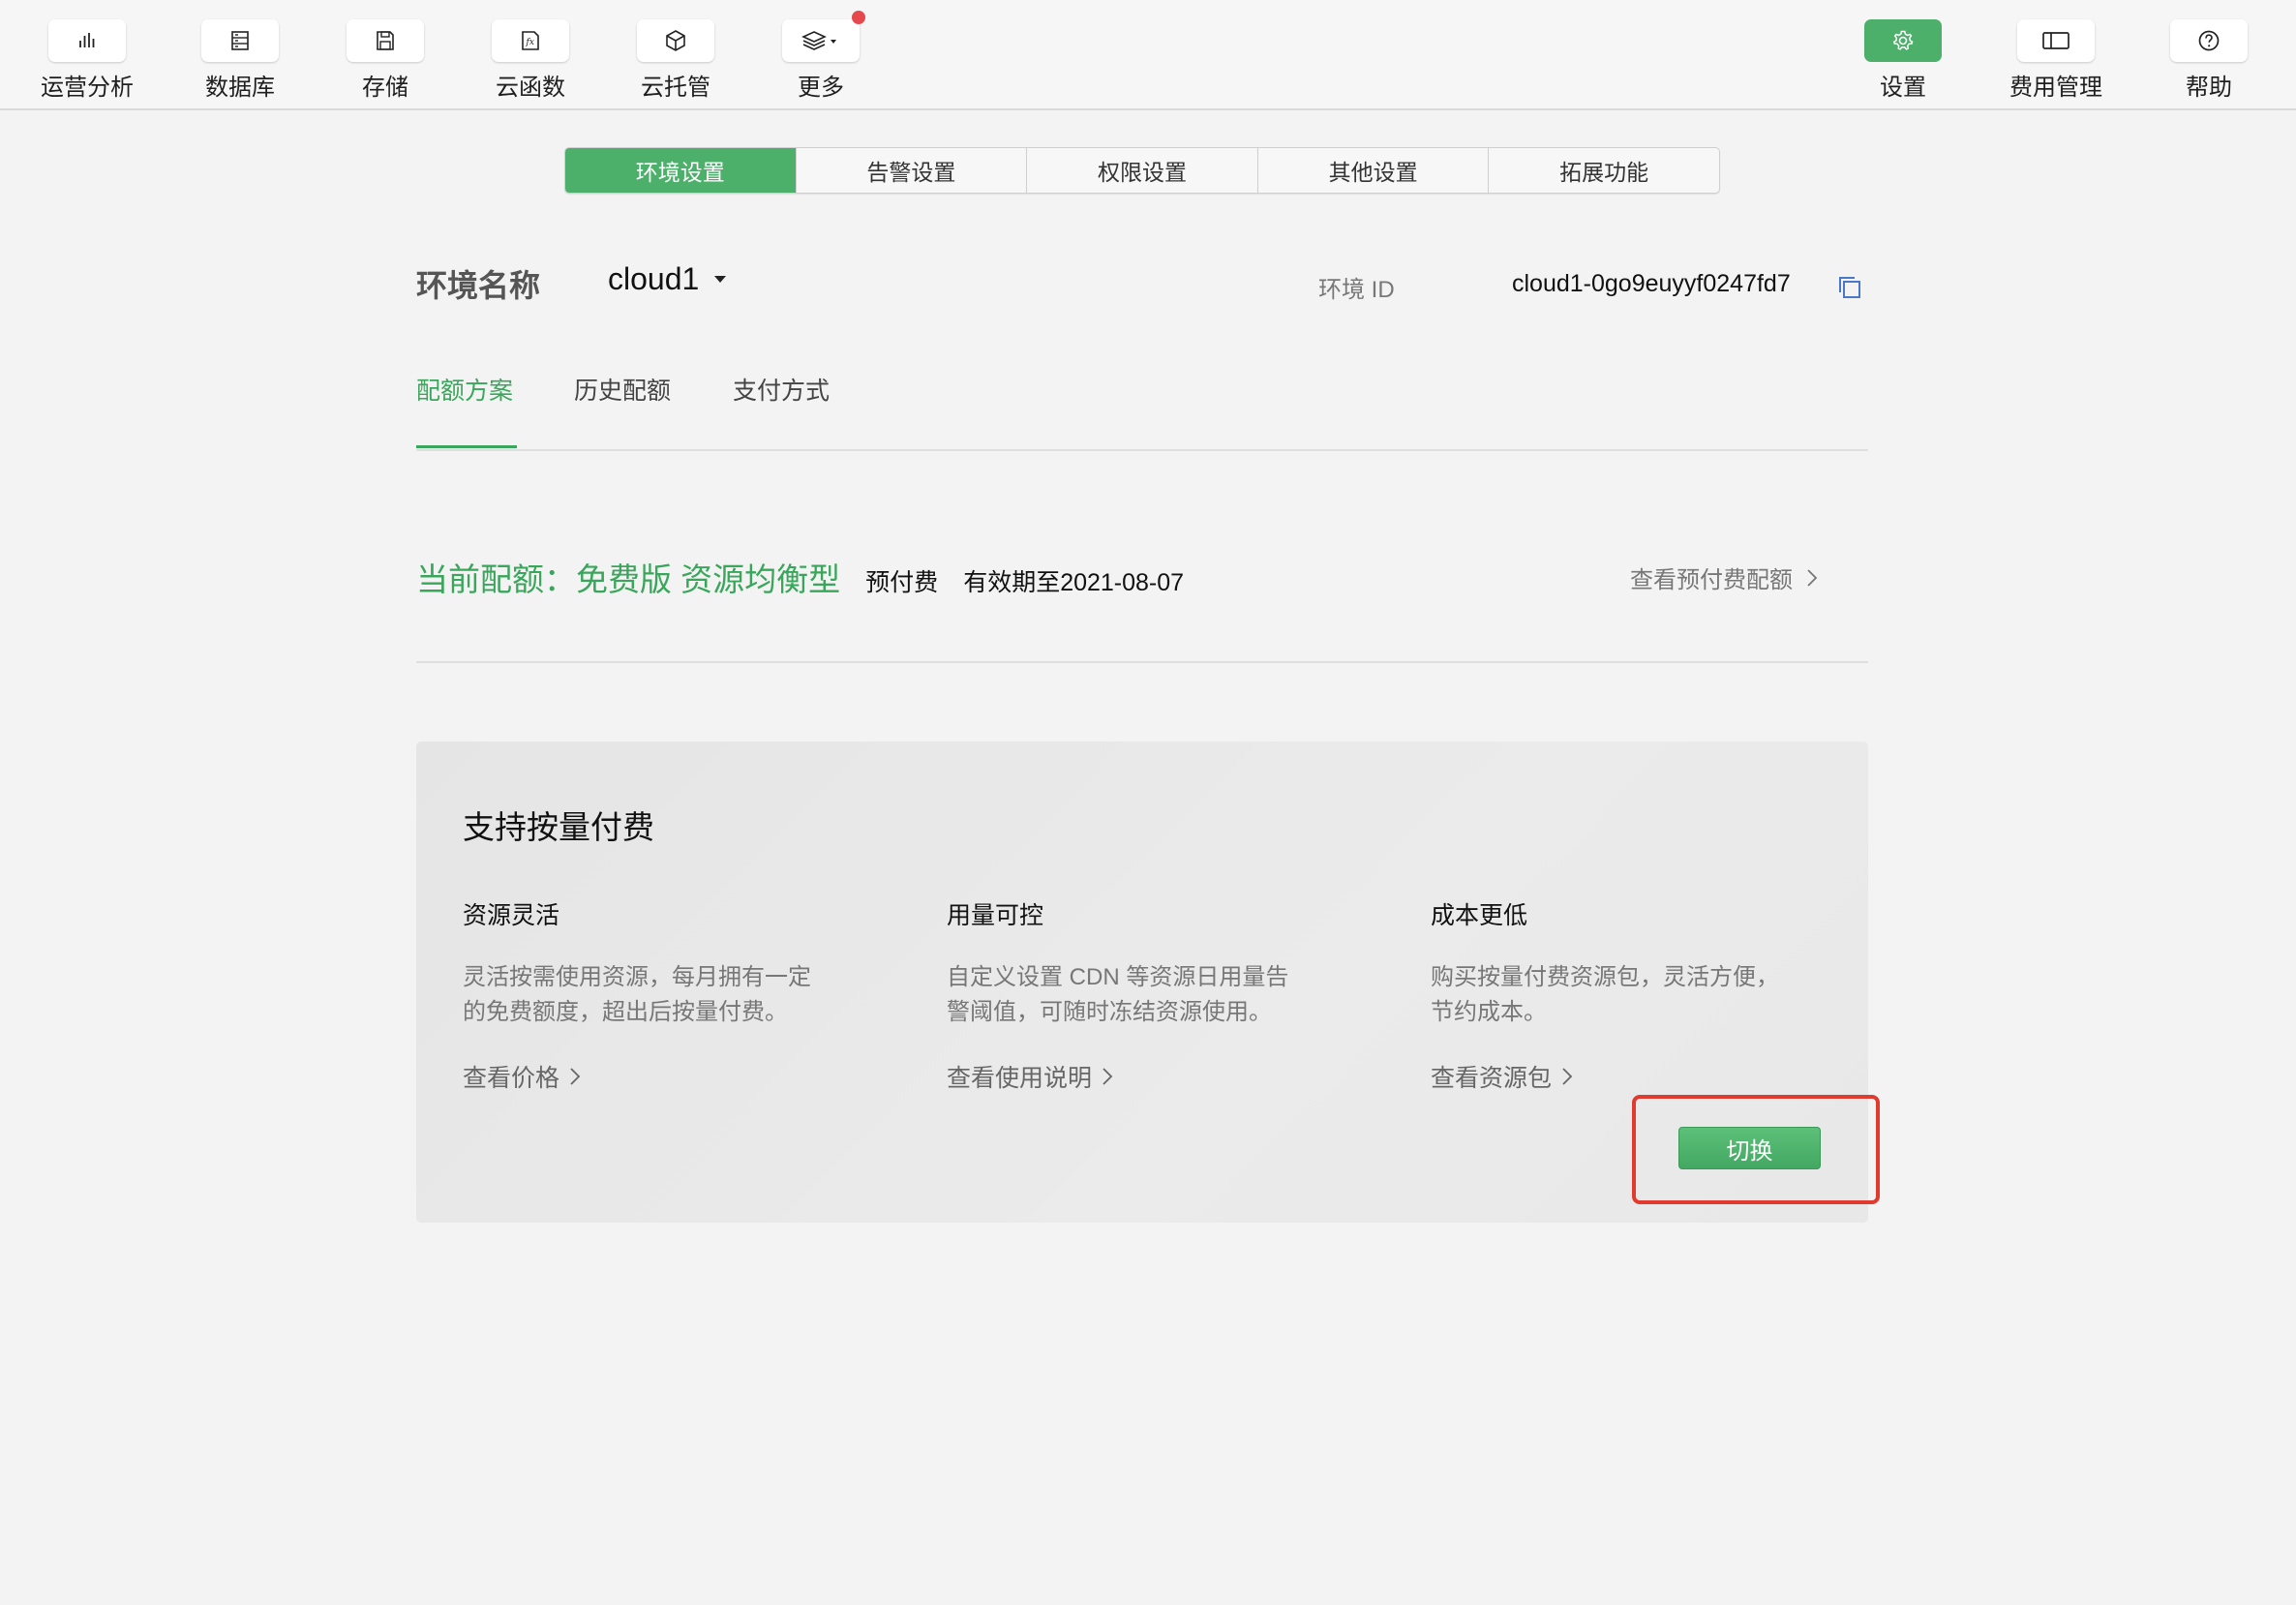  I want to click on settings-segment-tabs: 环境设置 告警设置 权限设置 其他设置 拓展功能, so click(1142, 170).